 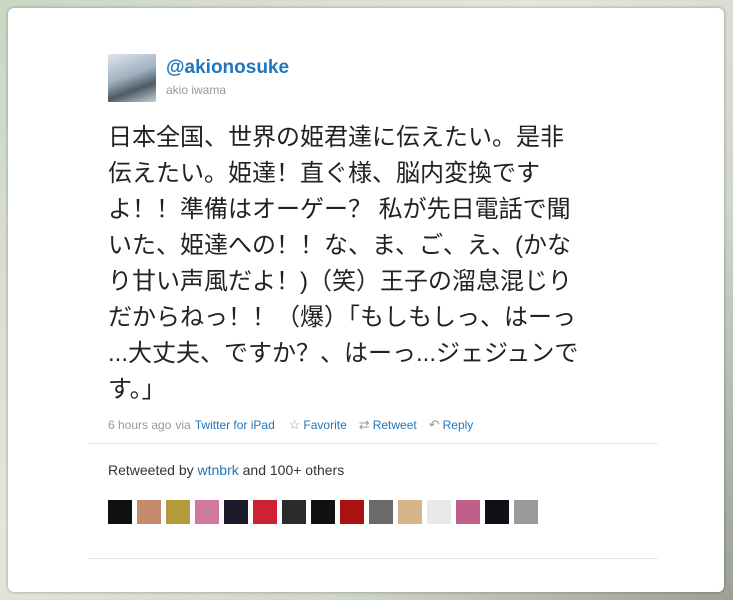 I want to click on divider-top, so click(x=373, y=443).